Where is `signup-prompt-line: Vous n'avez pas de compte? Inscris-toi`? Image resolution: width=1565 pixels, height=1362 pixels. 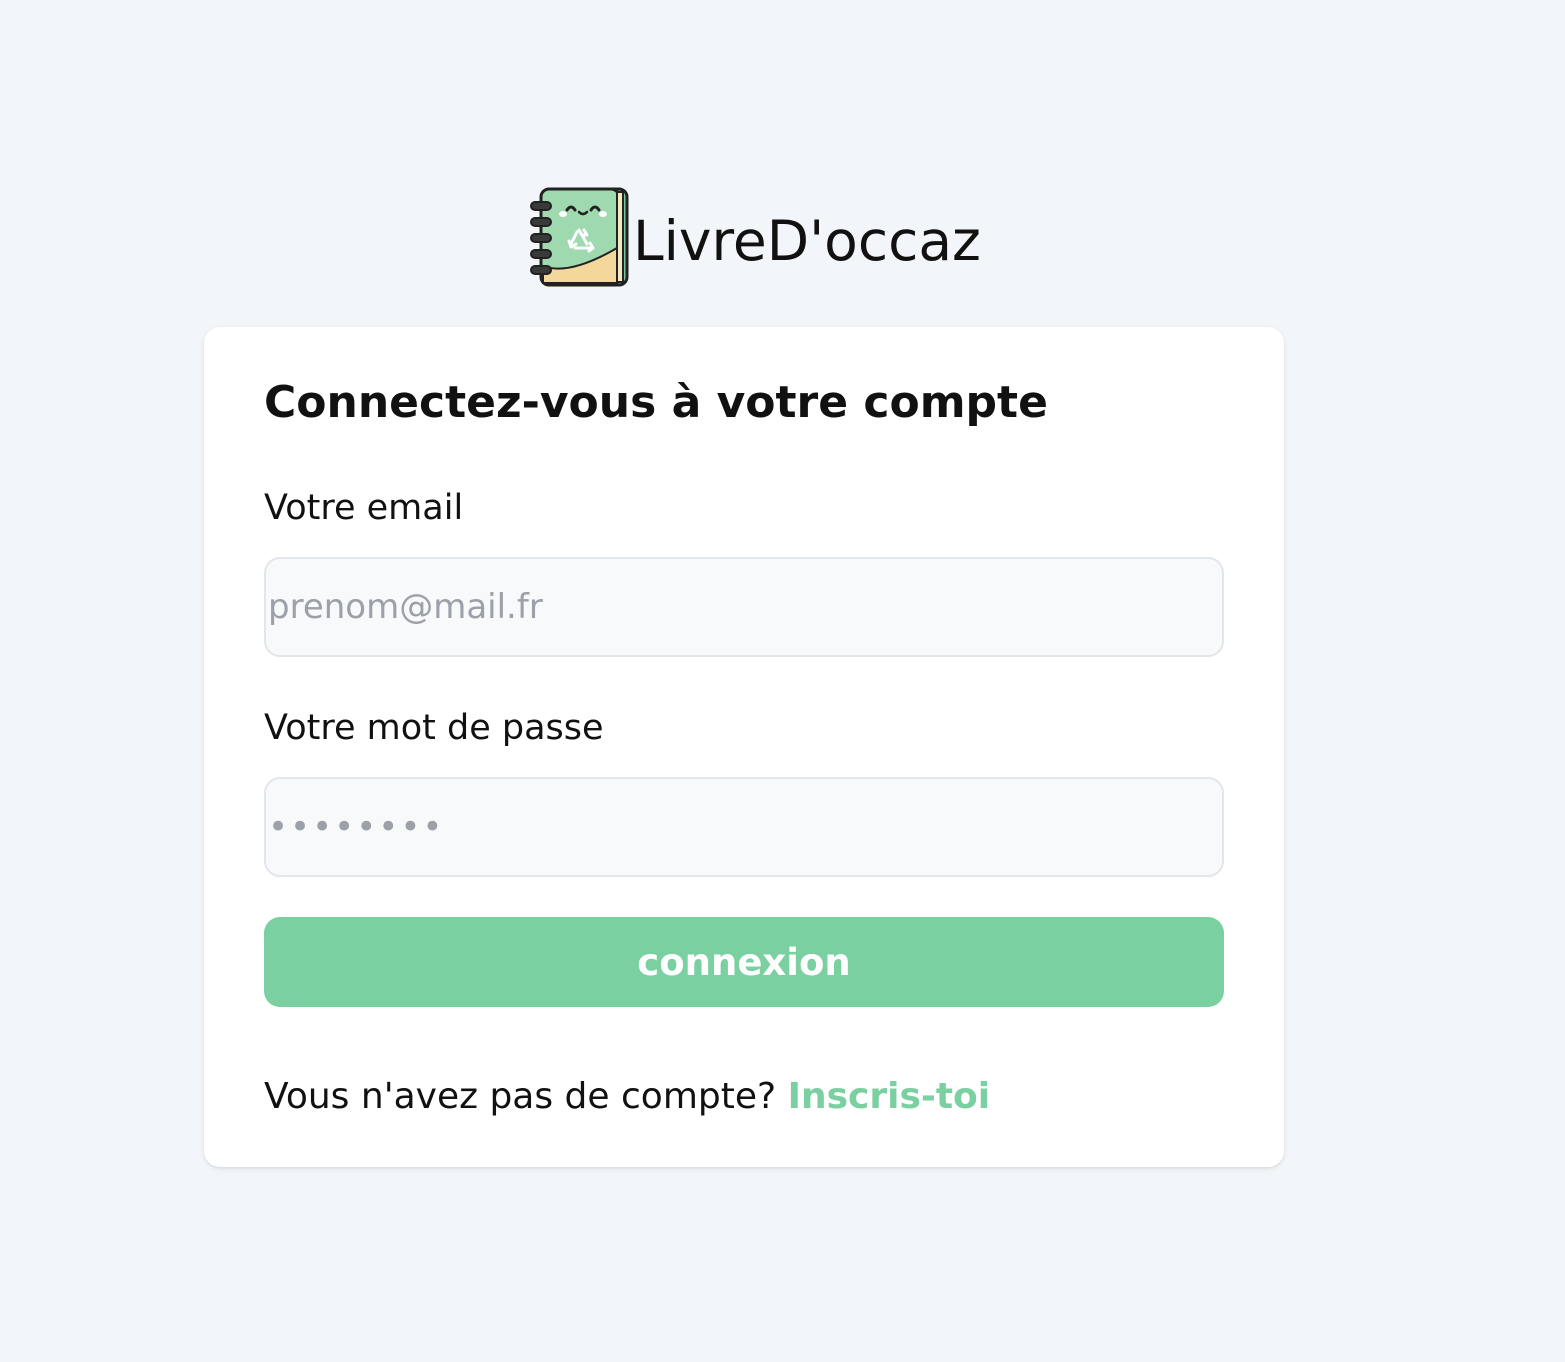 signup-prompt-line: Vous n'avez pas de compte? Inscris-toi is located at coordinates (627, 1096).